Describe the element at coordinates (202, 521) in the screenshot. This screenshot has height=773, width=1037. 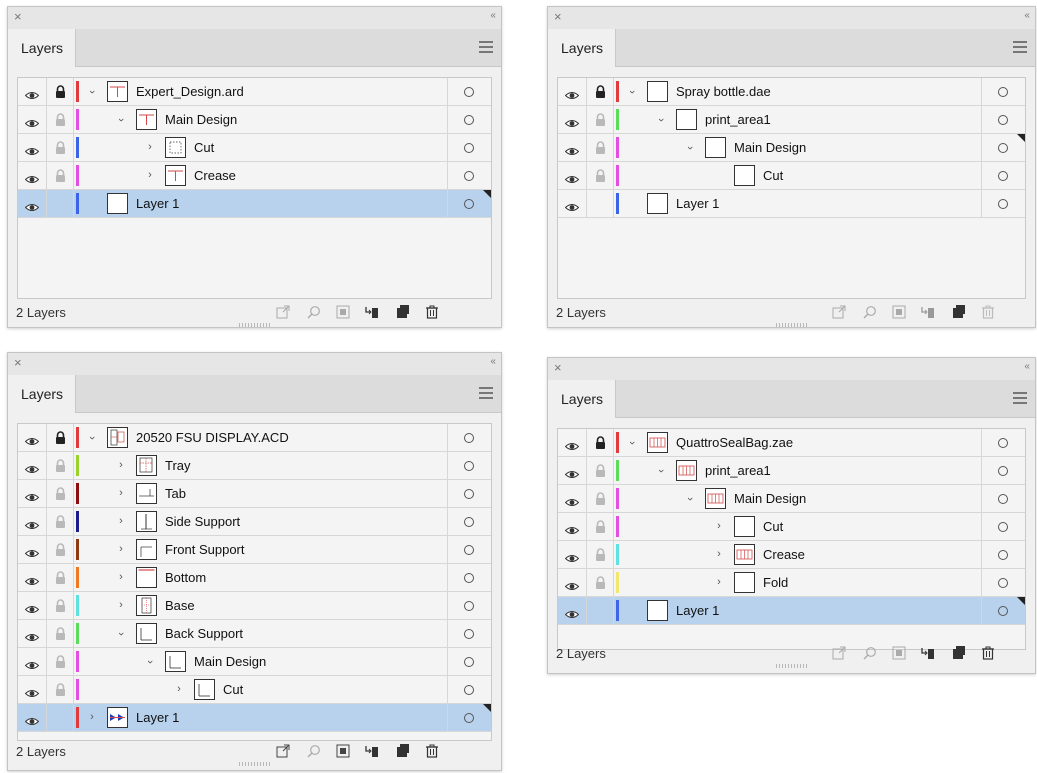
I see `layer-name: Side Support` at that location.